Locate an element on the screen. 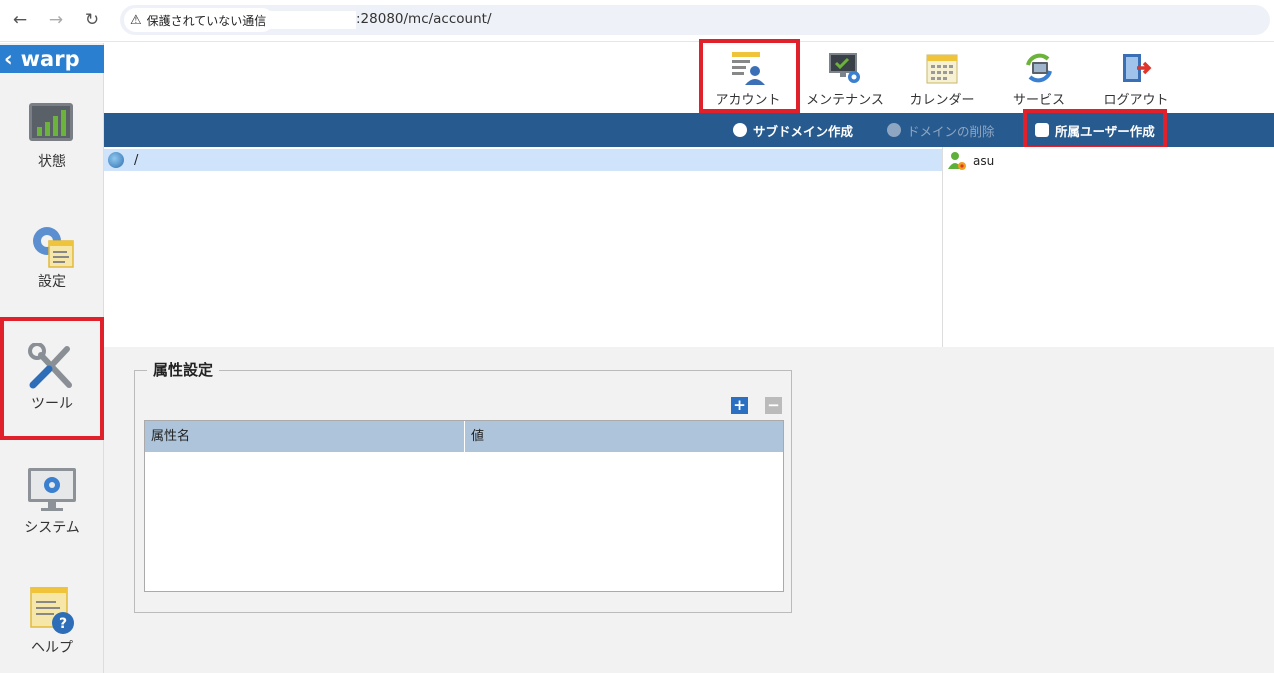 Image resolution: width=1274 pixels, height=673 pixels. toolbar-label: サービス is located at coordinates (1038, 100).